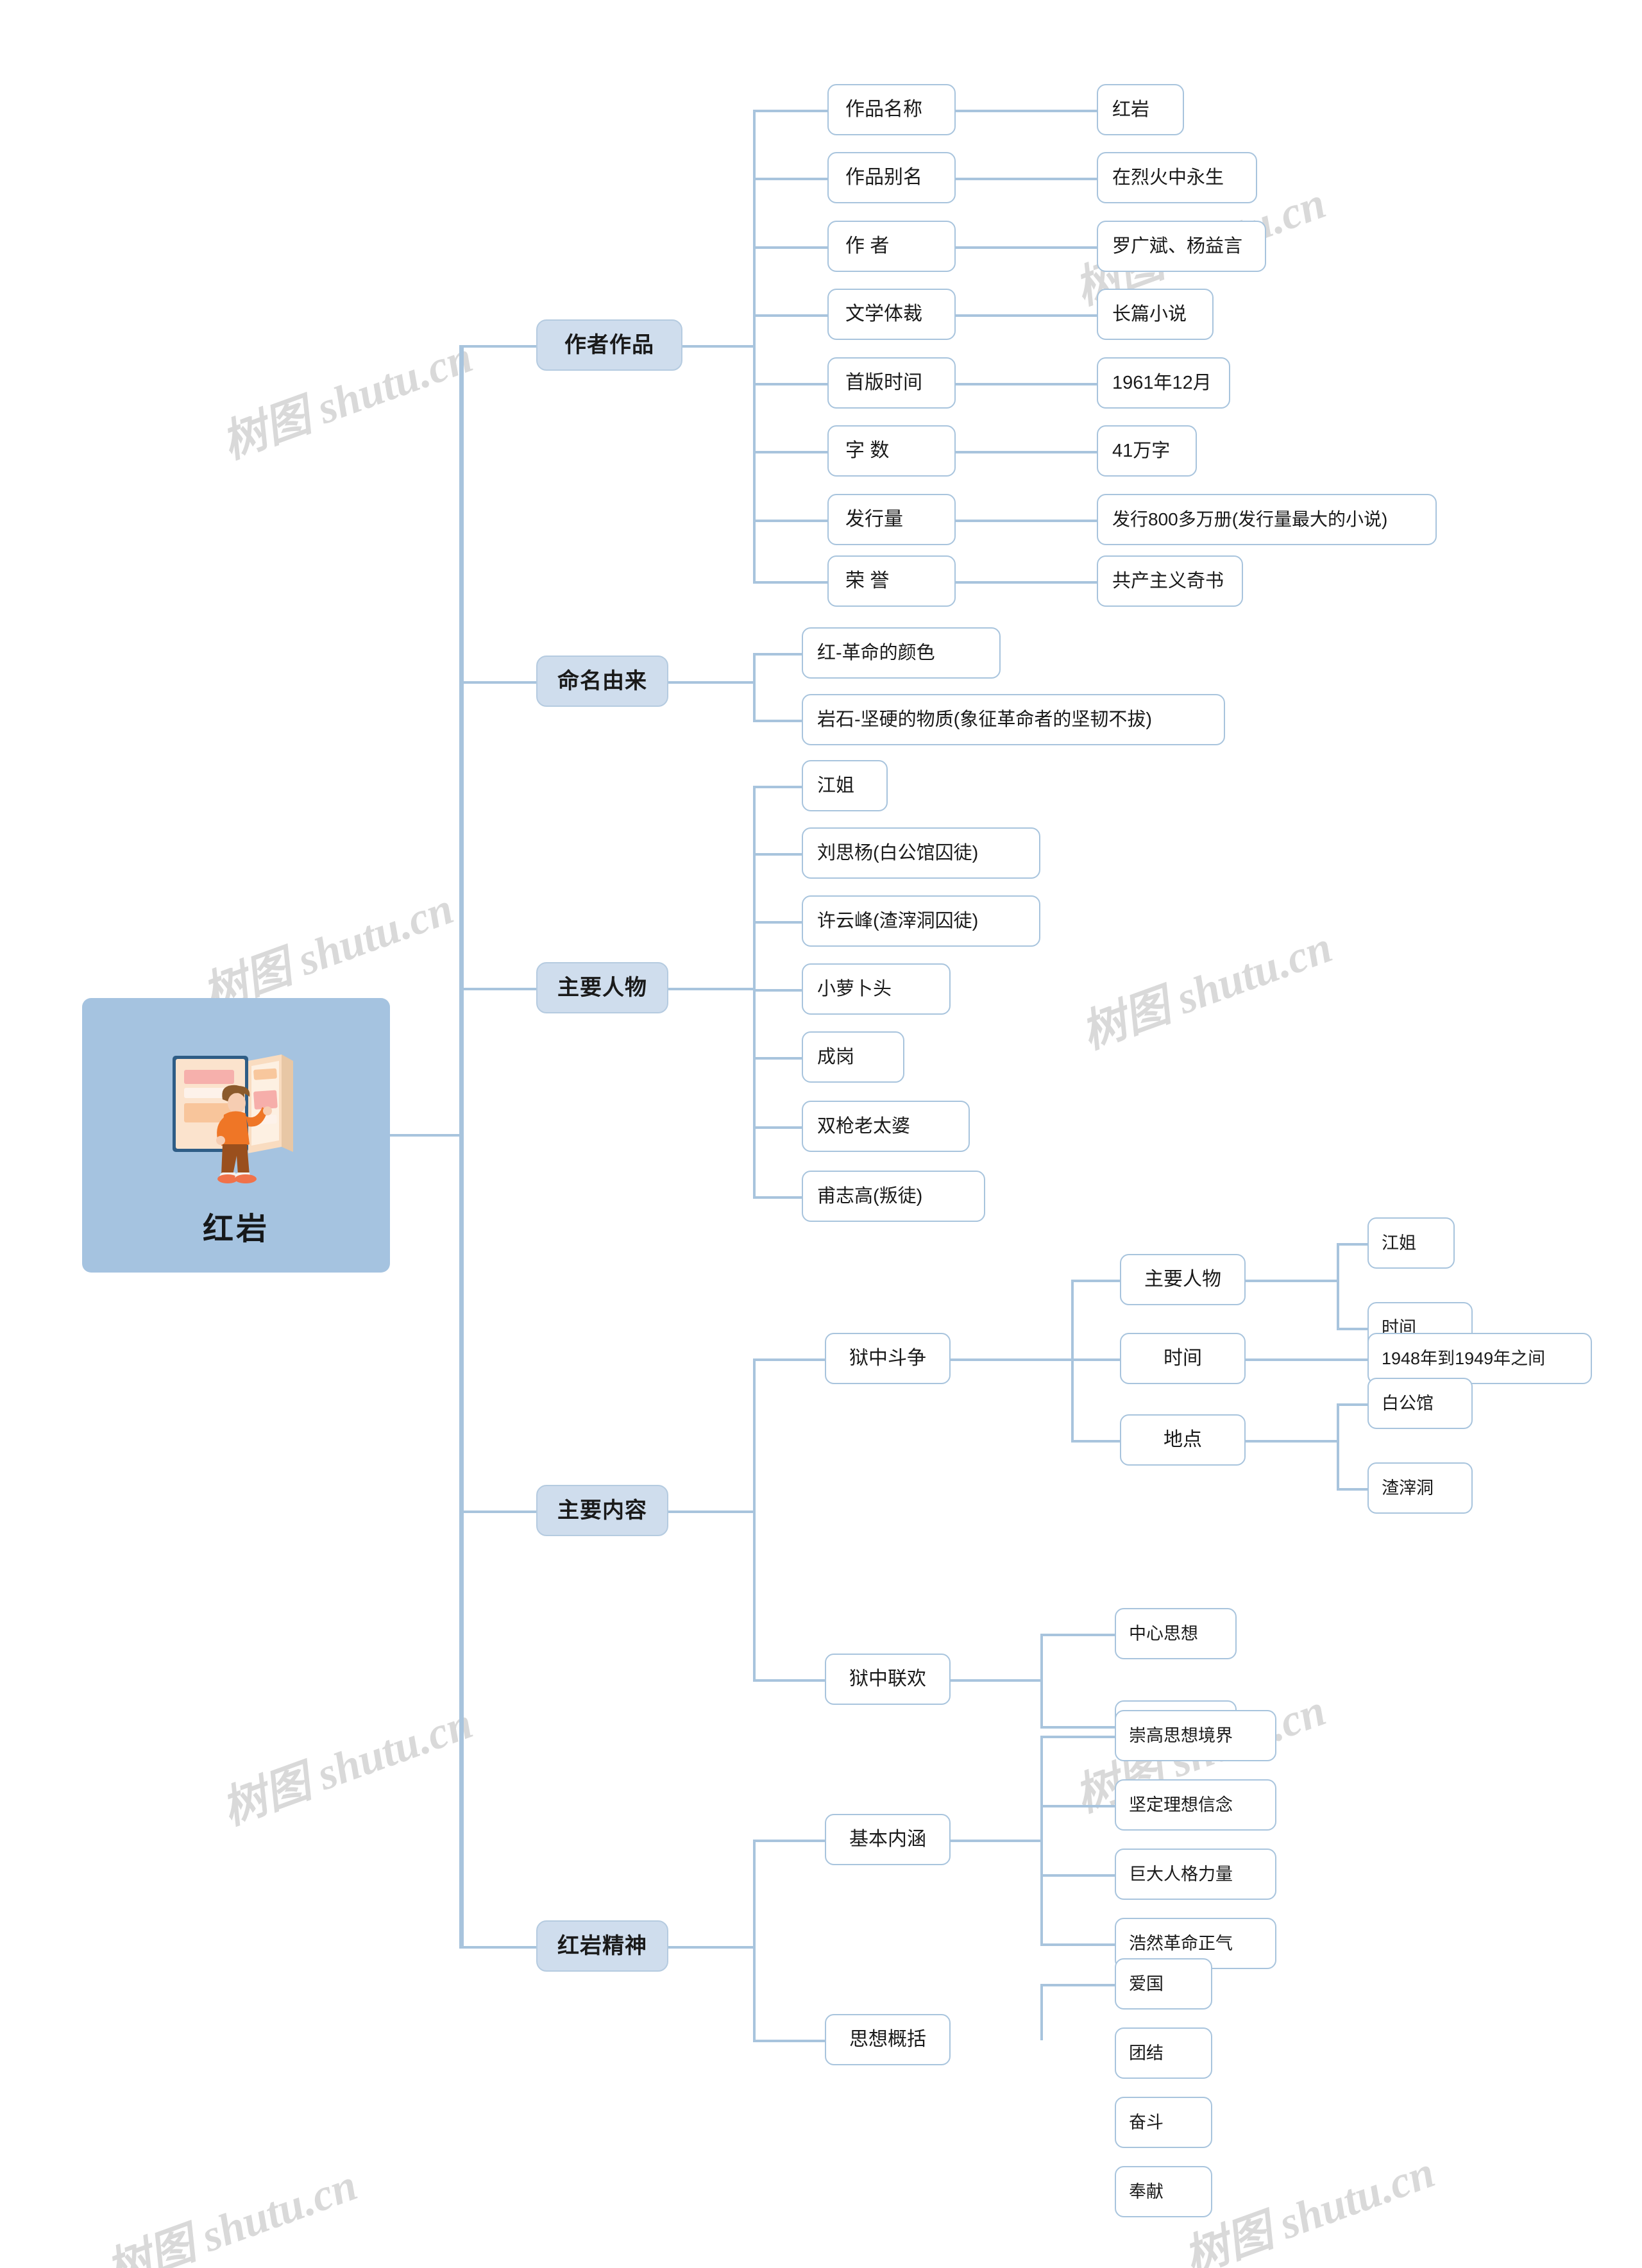 The image size is (1642, 2268). Describe the element at coordinates (853, 1057) in the screenshot. I see `value-node: 成岗` at that location.